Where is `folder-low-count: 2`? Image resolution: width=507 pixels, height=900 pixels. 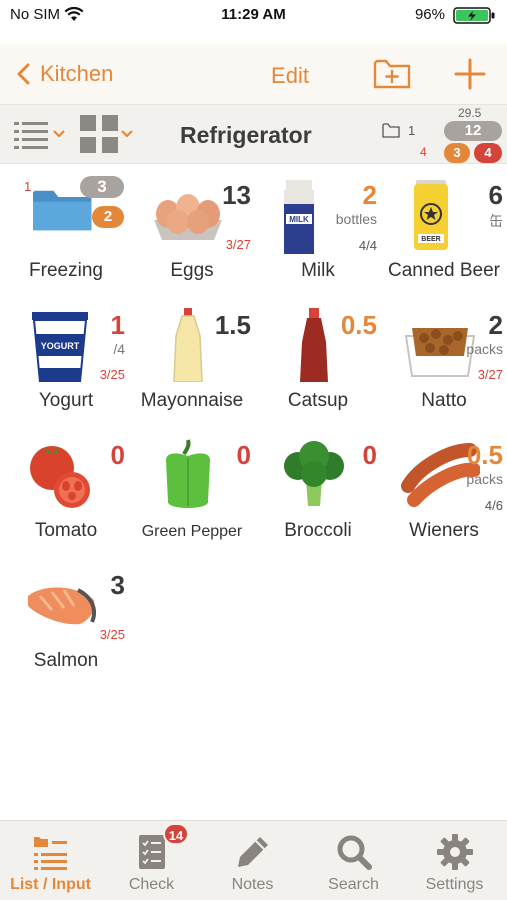
folder-low-count: 2 is located at coordinates (108, 217).